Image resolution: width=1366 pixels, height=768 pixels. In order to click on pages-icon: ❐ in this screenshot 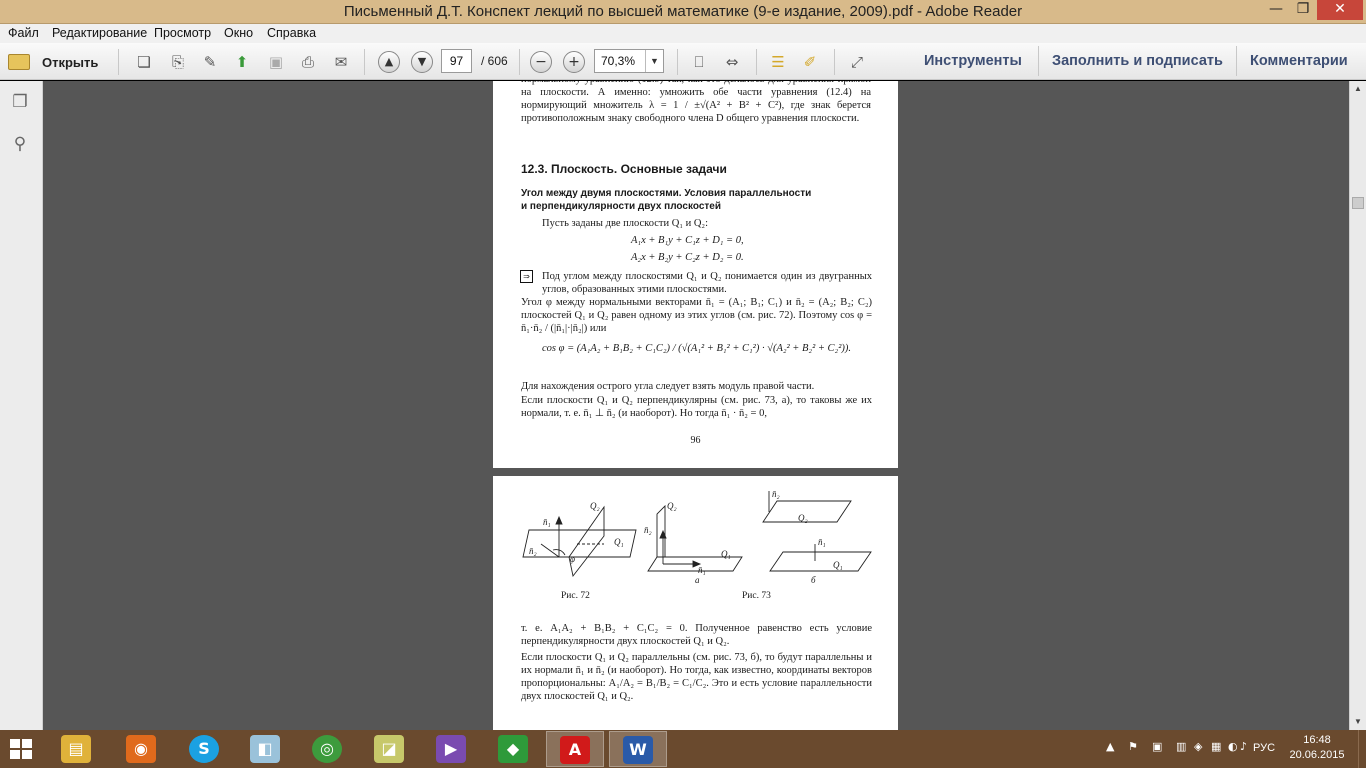, I will do `click(20, 102)`.